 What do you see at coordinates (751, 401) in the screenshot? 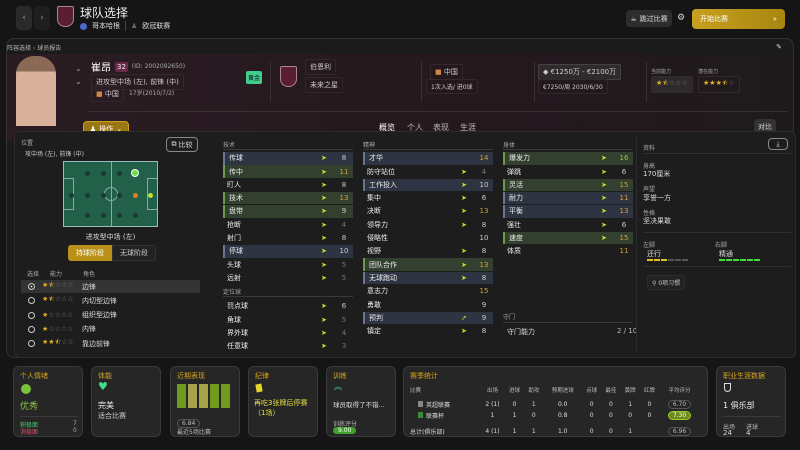
I see `career-card: 职业生涯数据 1 俱乐部 出场 24 进球 4` at bounding box center [751, 401].